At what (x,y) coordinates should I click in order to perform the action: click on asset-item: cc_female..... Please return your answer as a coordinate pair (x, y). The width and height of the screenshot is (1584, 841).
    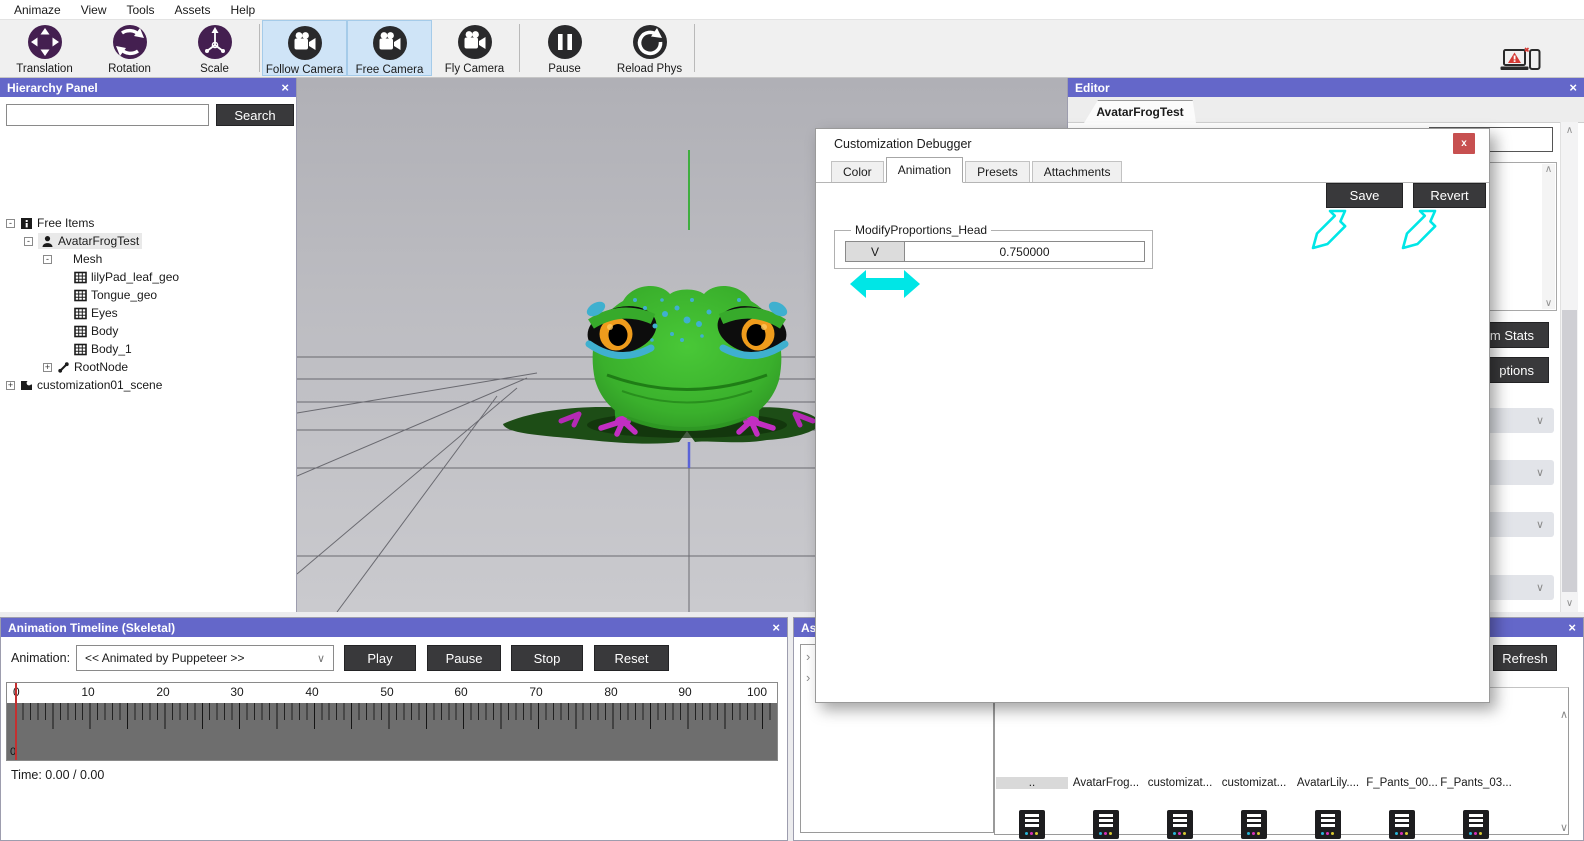
    Looking at the image, I should click on (1402, 825).